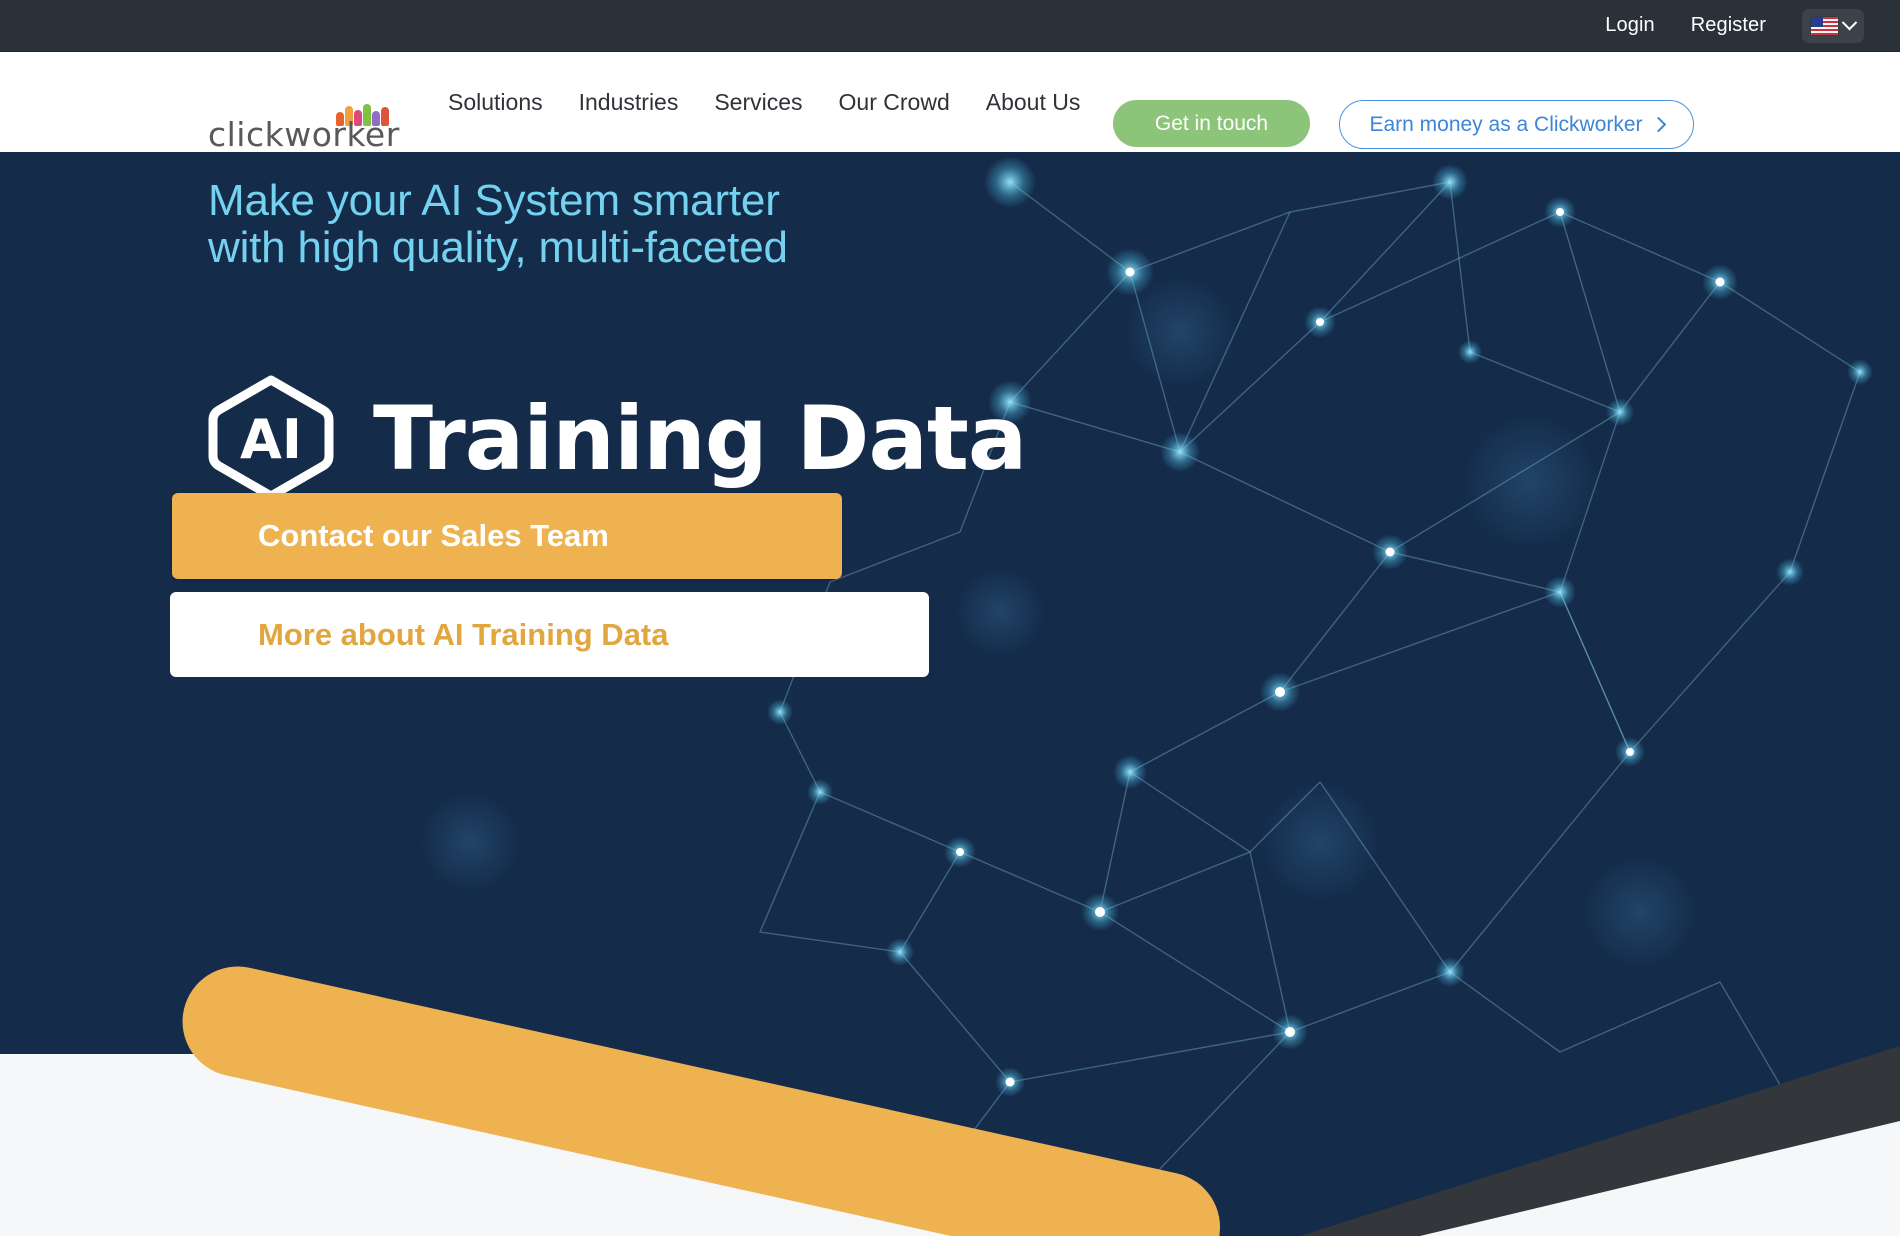 Image resolution: width=1900 pixels, height=1236 pixels. Describe the element at coordinates (700, 438) in the screenshot. I see `hero-title: Training Data` at that location.